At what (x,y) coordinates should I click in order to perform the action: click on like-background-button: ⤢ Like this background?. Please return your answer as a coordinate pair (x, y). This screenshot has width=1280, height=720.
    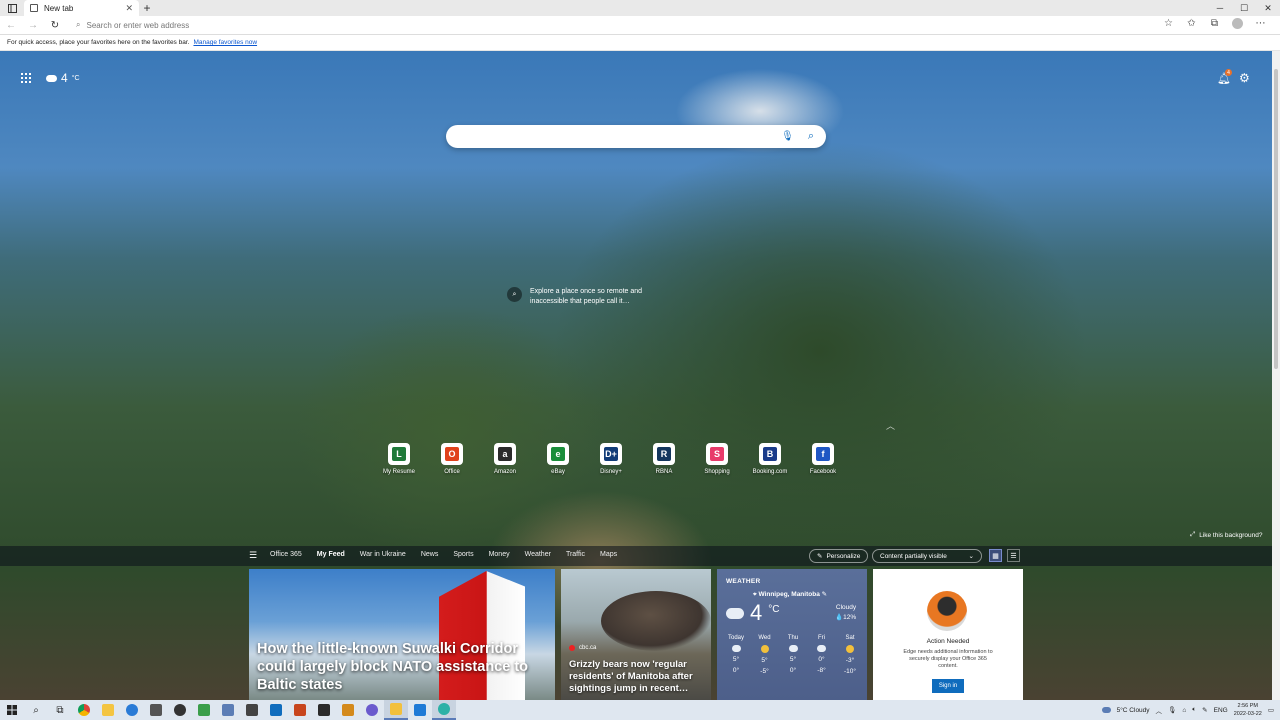
    Looking at the image, I should click on (1226, 535).